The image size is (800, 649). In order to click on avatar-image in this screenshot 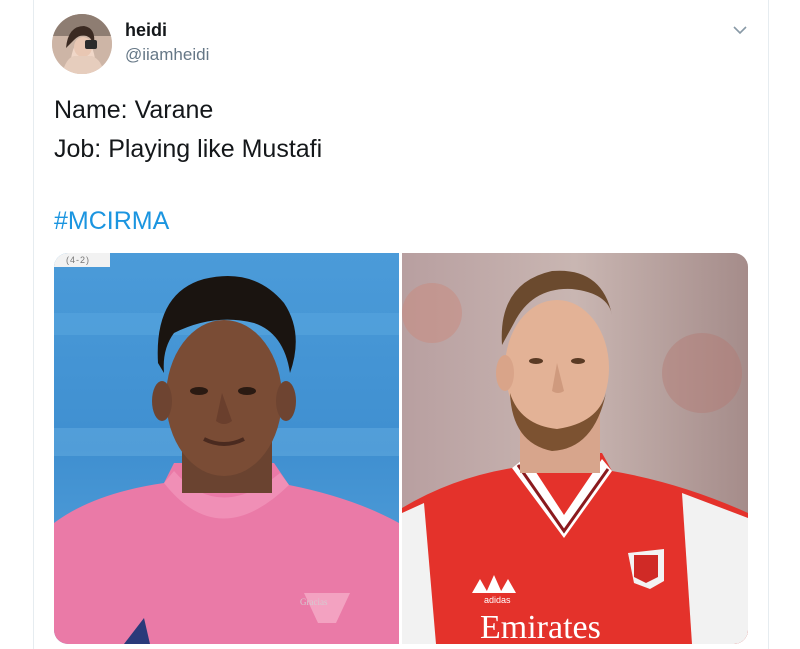, I will do `click(82, 44)`.